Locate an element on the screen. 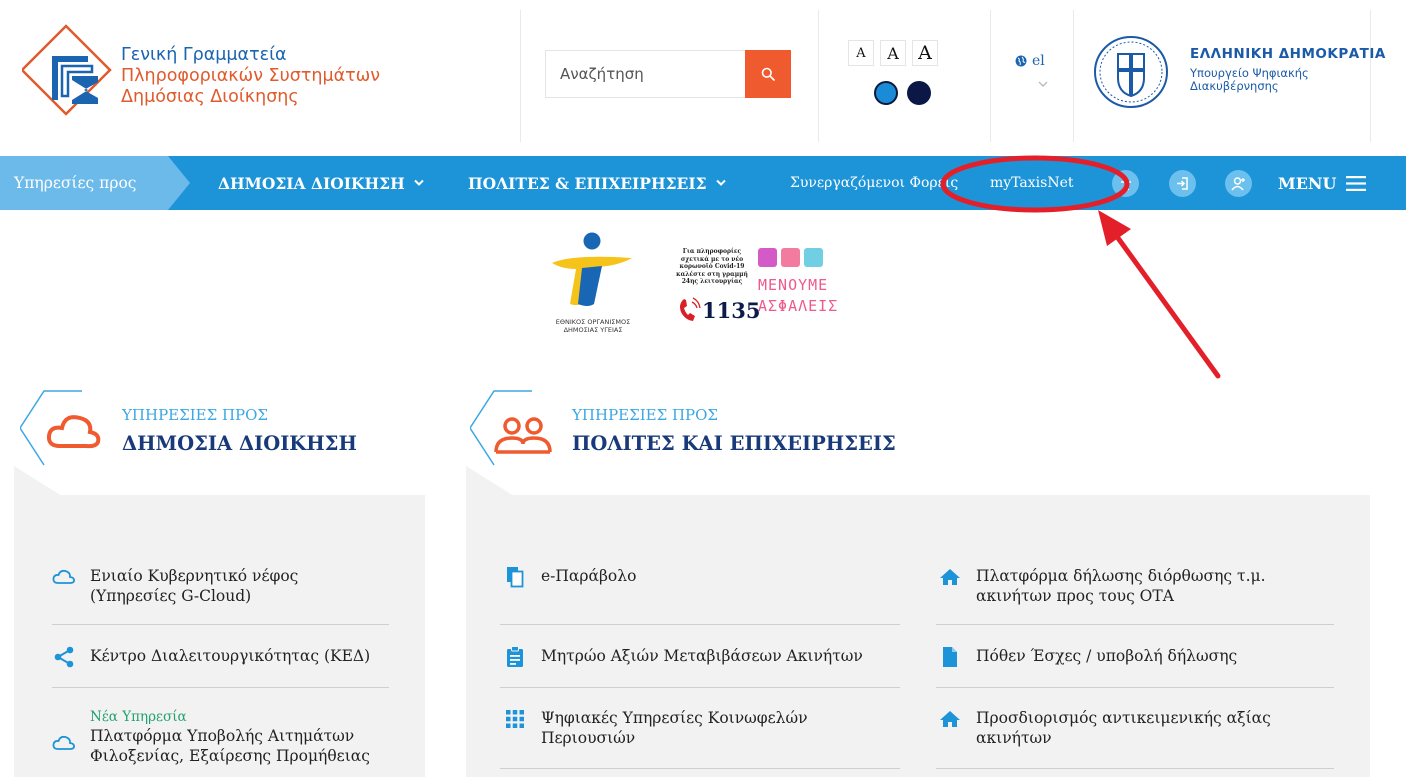  language-selector: el is located at coordinates (1030, 61).